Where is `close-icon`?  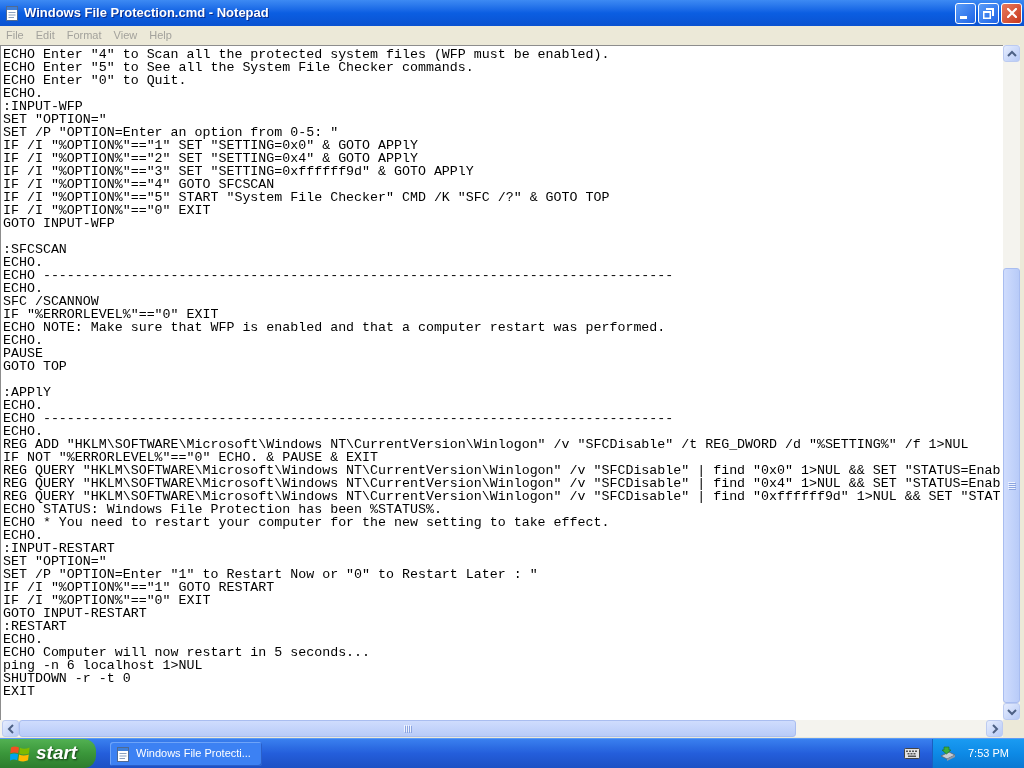 close-icon is located at coordinates (1011, 13).